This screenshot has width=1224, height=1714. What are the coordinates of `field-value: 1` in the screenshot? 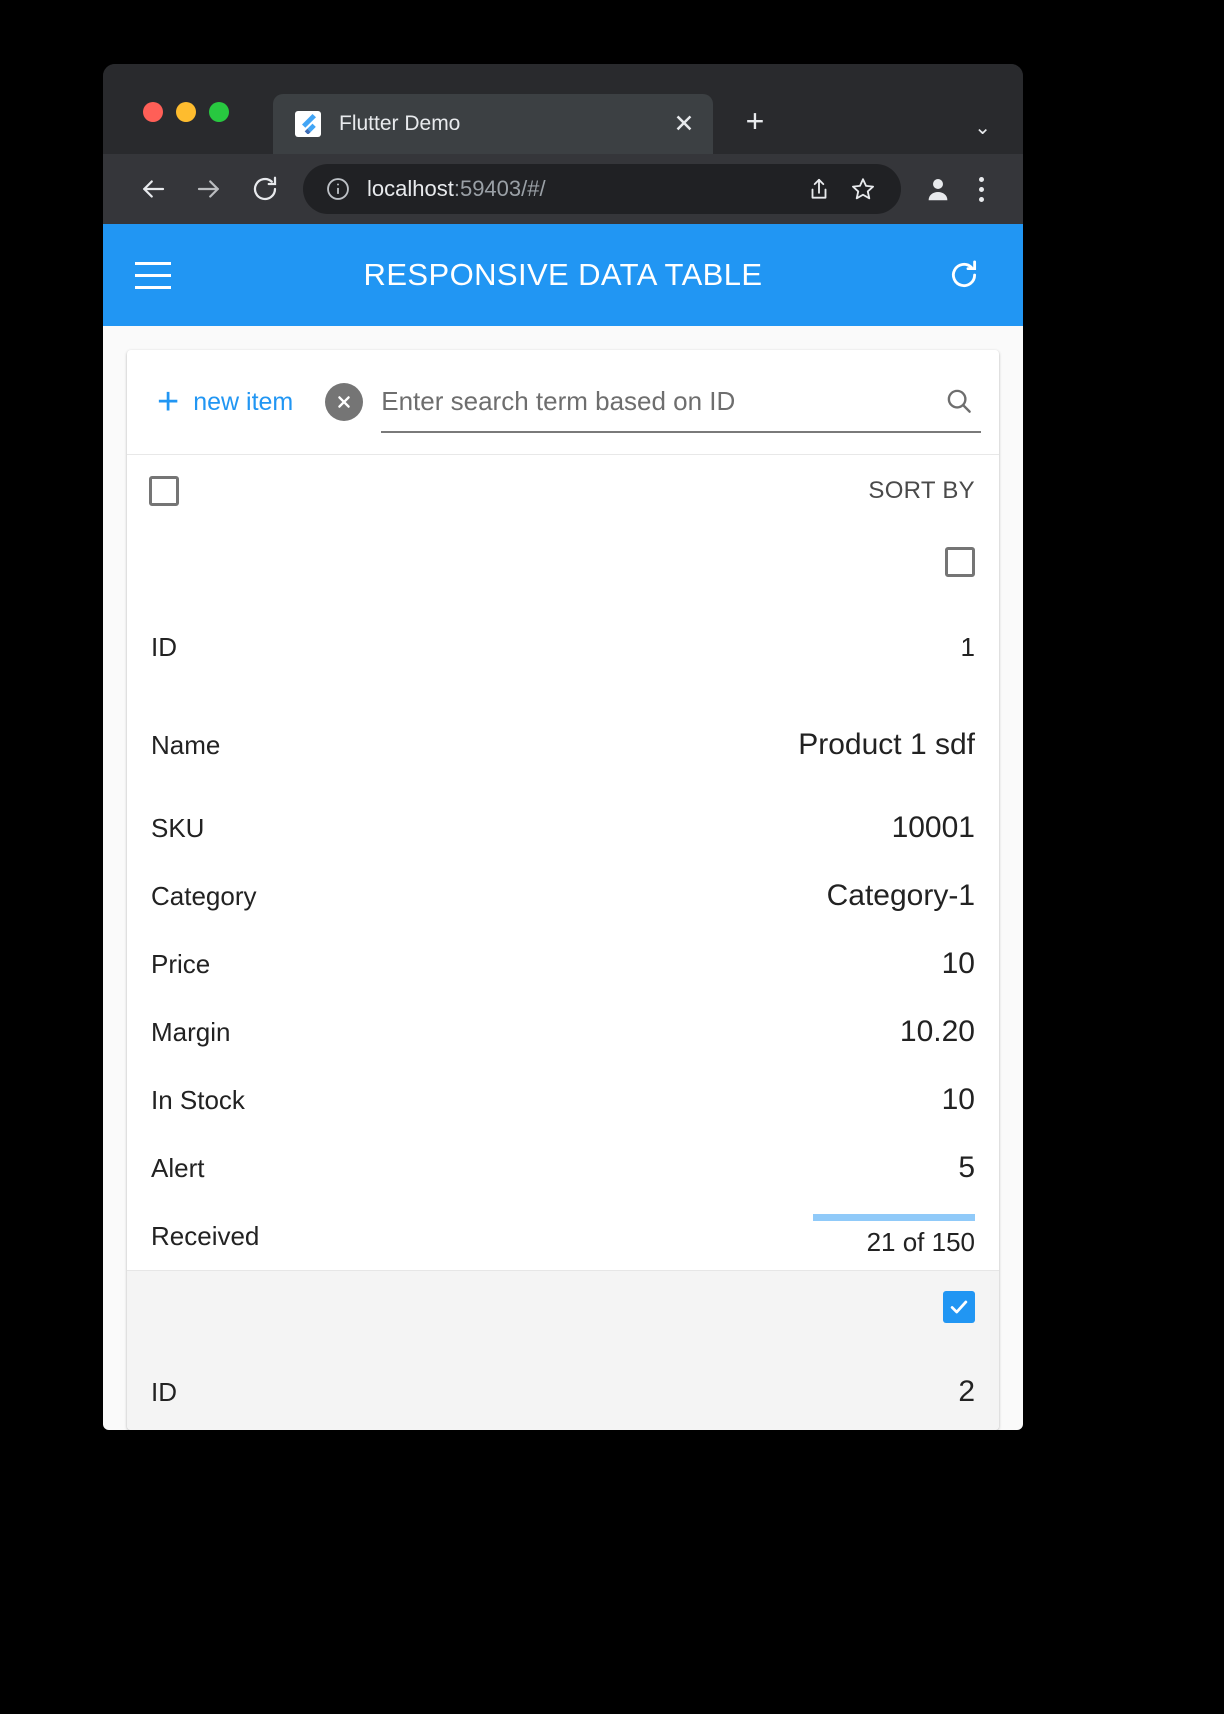 It's located at (967, 646).